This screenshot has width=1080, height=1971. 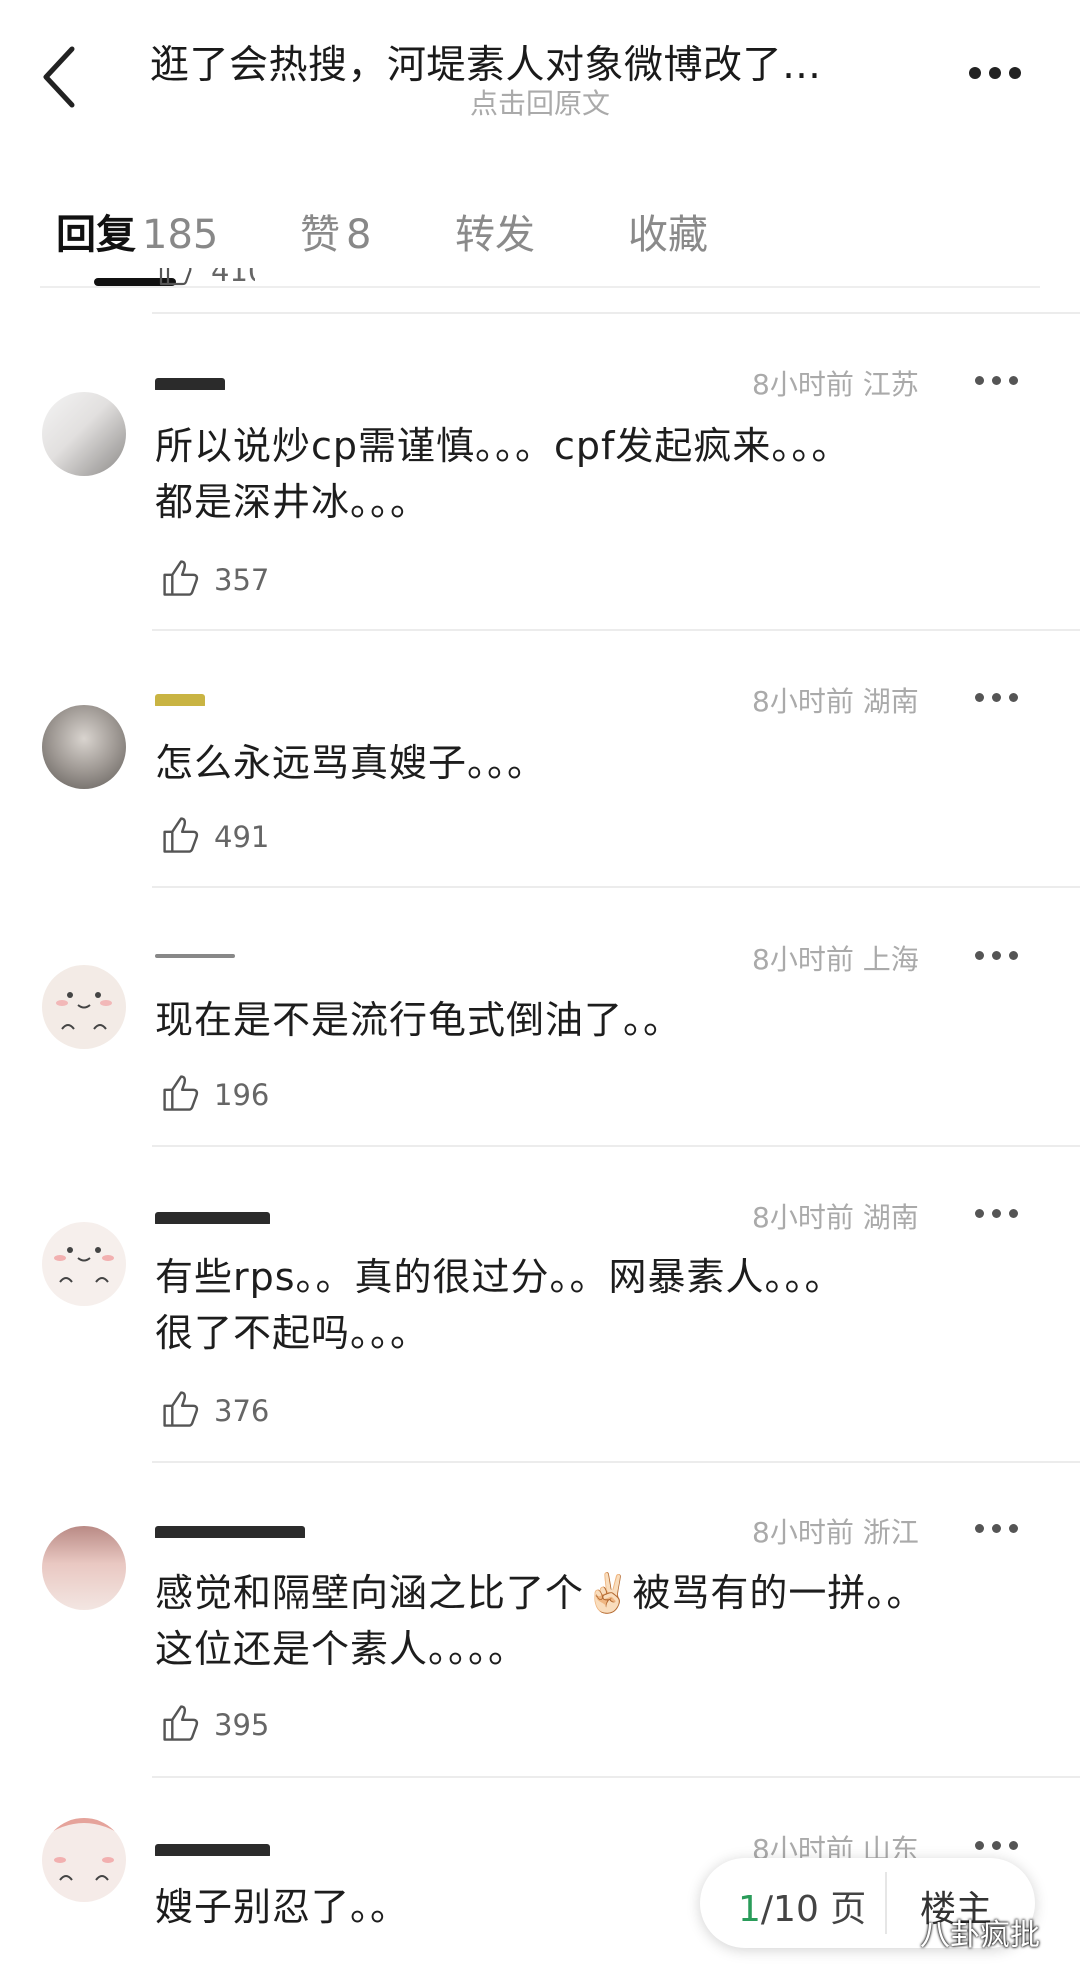 I want to click on like-count: 491, so click(x=242, y=837).